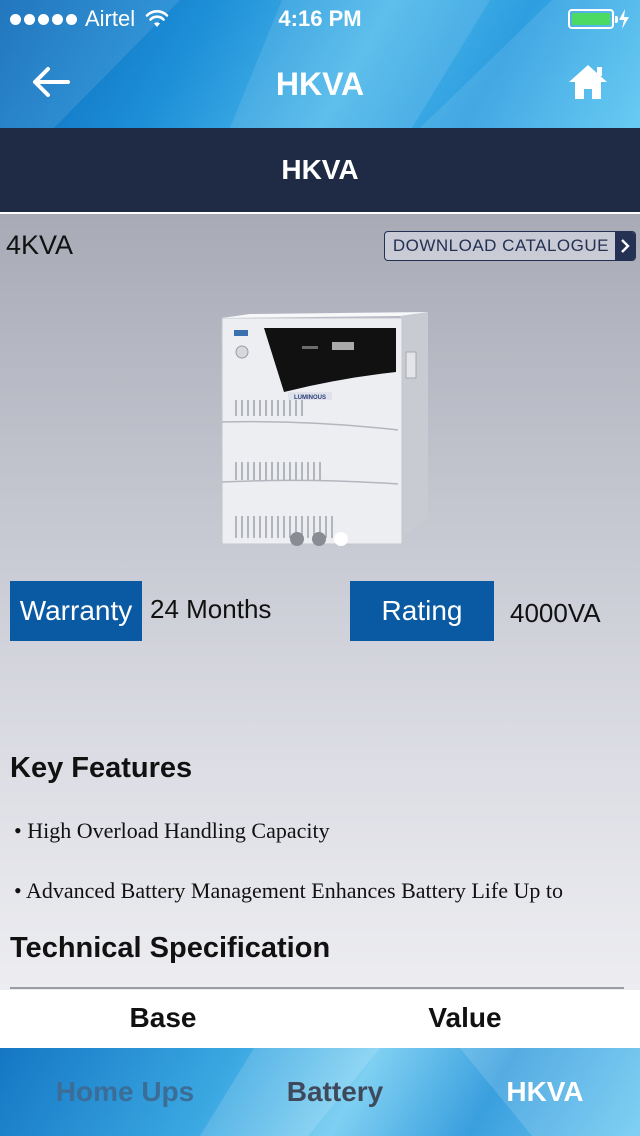 The height and width of the screenshot is (1136, 640). What do you see at coordinates (422, 611) in the screenshot?
I see `rating-badge: Rating` at bounding box center [422, 611].